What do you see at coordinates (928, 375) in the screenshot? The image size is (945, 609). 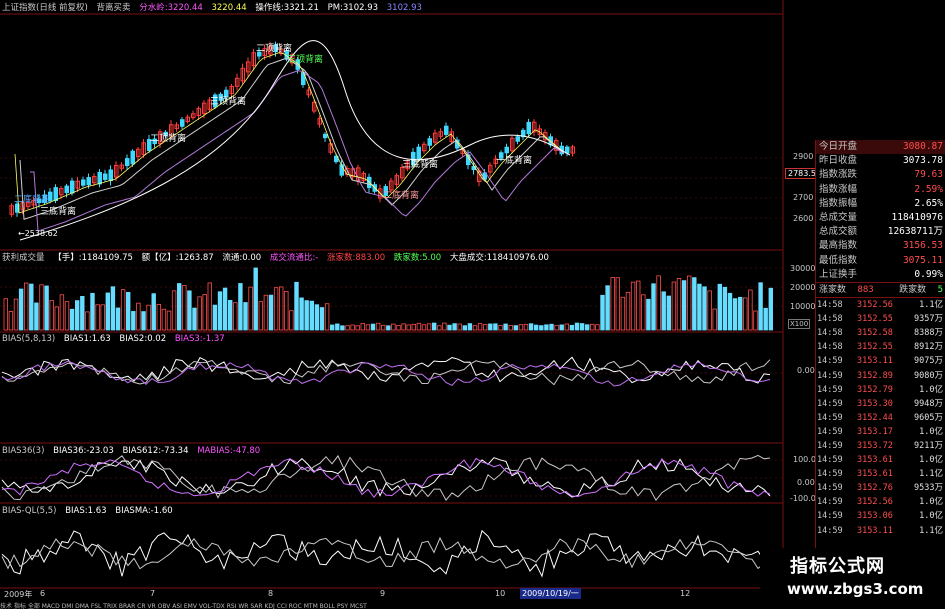 I see `tick-vol: 9080万` at bounding box center [928, 375].